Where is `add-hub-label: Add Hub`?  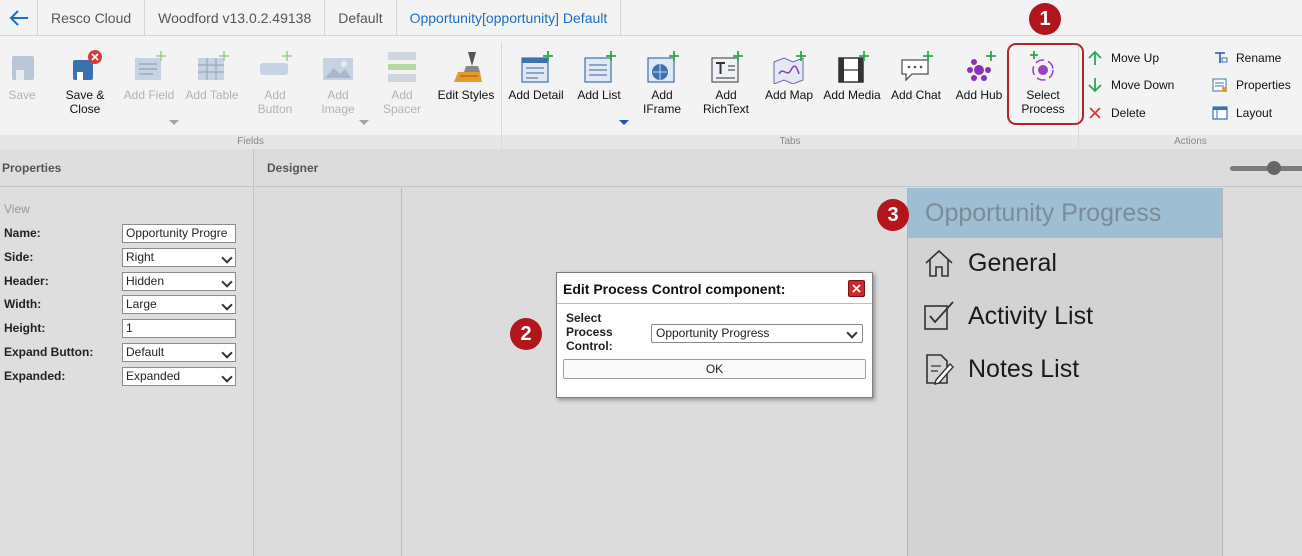 add-hub-label: Add Hub is located at coordinates (979, 95).